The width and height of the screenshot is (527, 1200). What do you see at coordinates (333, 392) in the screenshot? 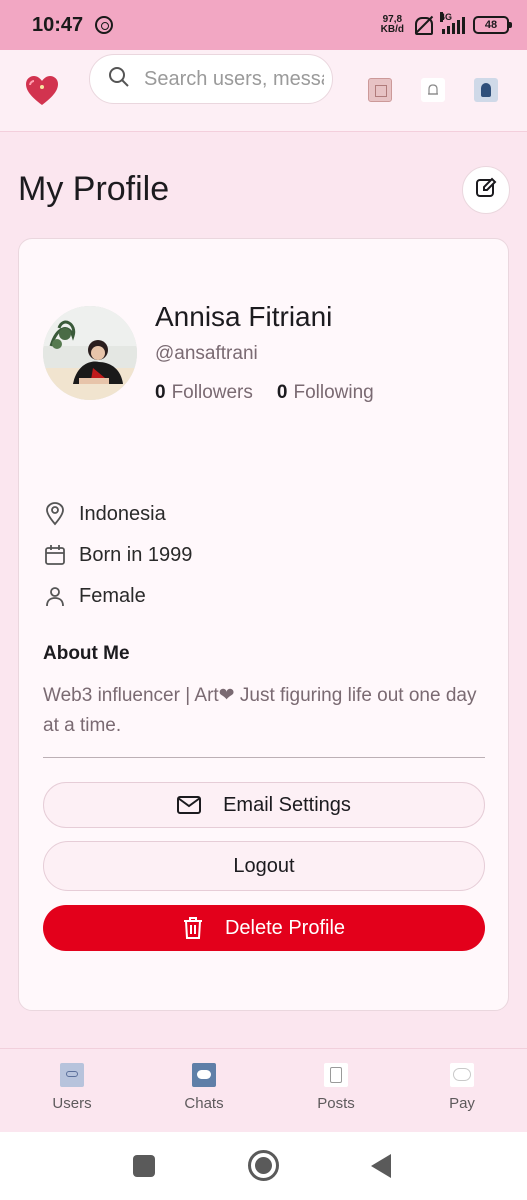
I see `following-label: Following` at bounding box center [333, 392].